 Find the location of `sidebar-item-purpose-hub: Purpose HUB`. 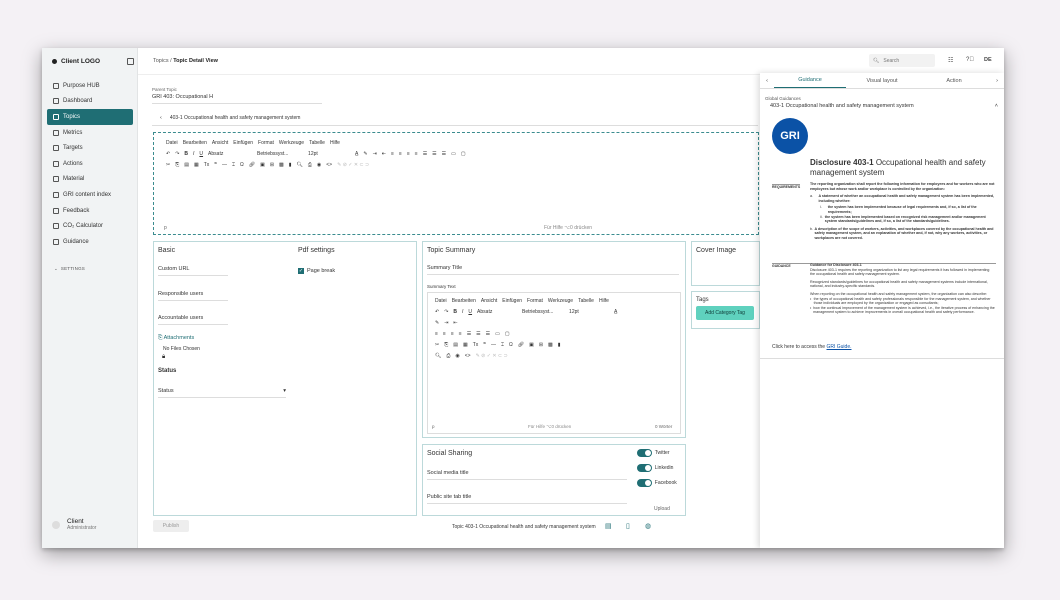

sidebar-item-purpose-hub: Purpose HUB is located at coordinates (90, 86).